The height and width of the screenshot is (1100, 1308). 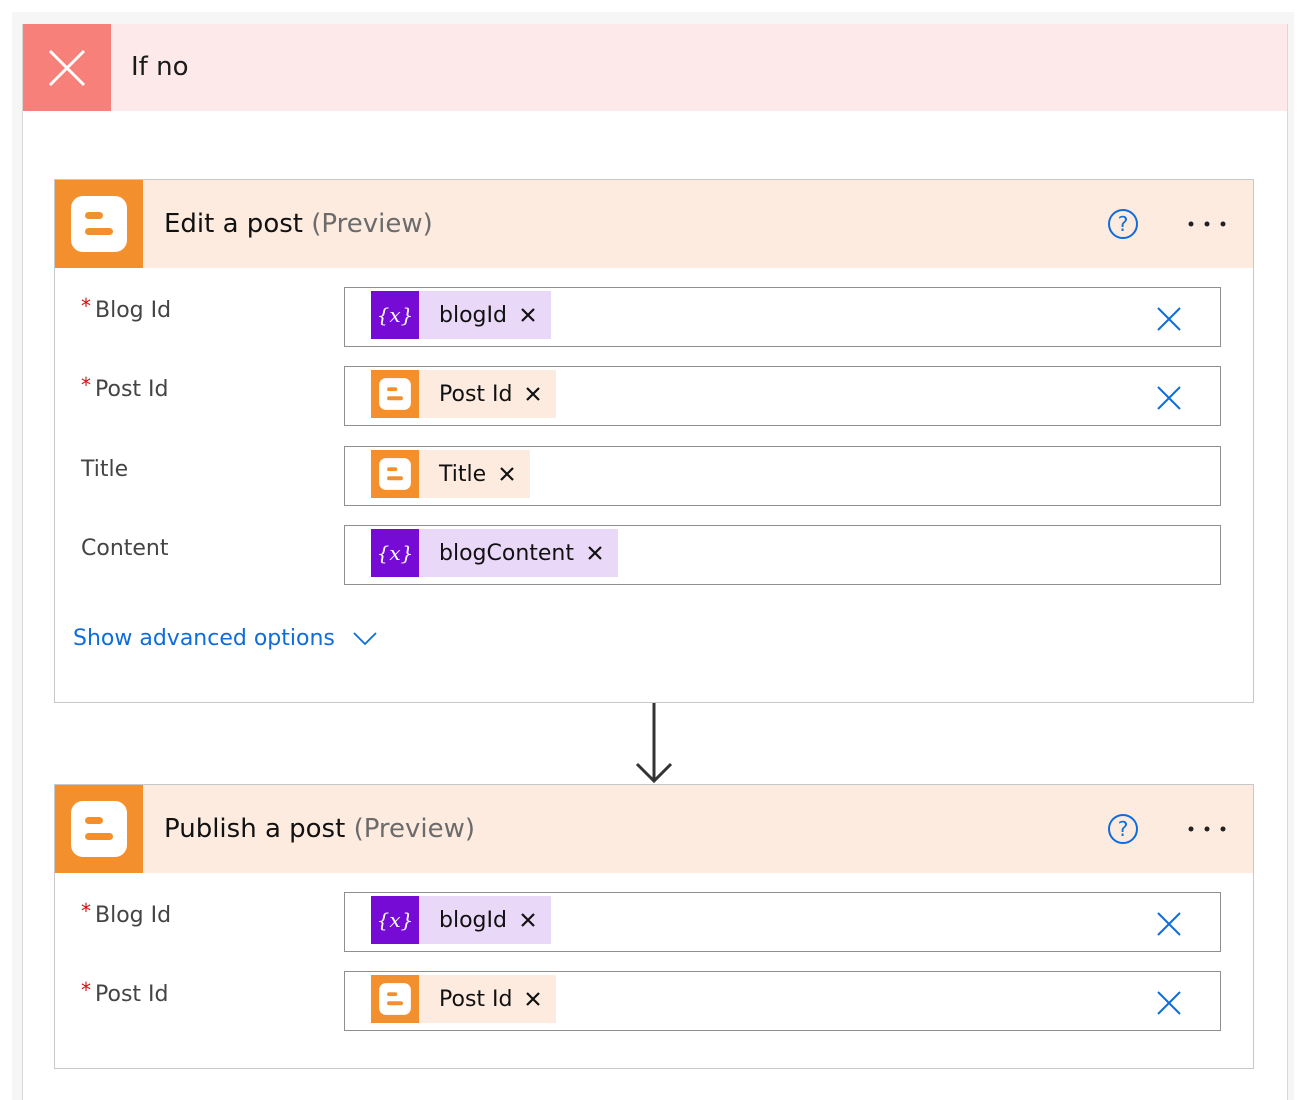 I want to click on card-title: Publish a post (Preview), so click(x=319, y=829).